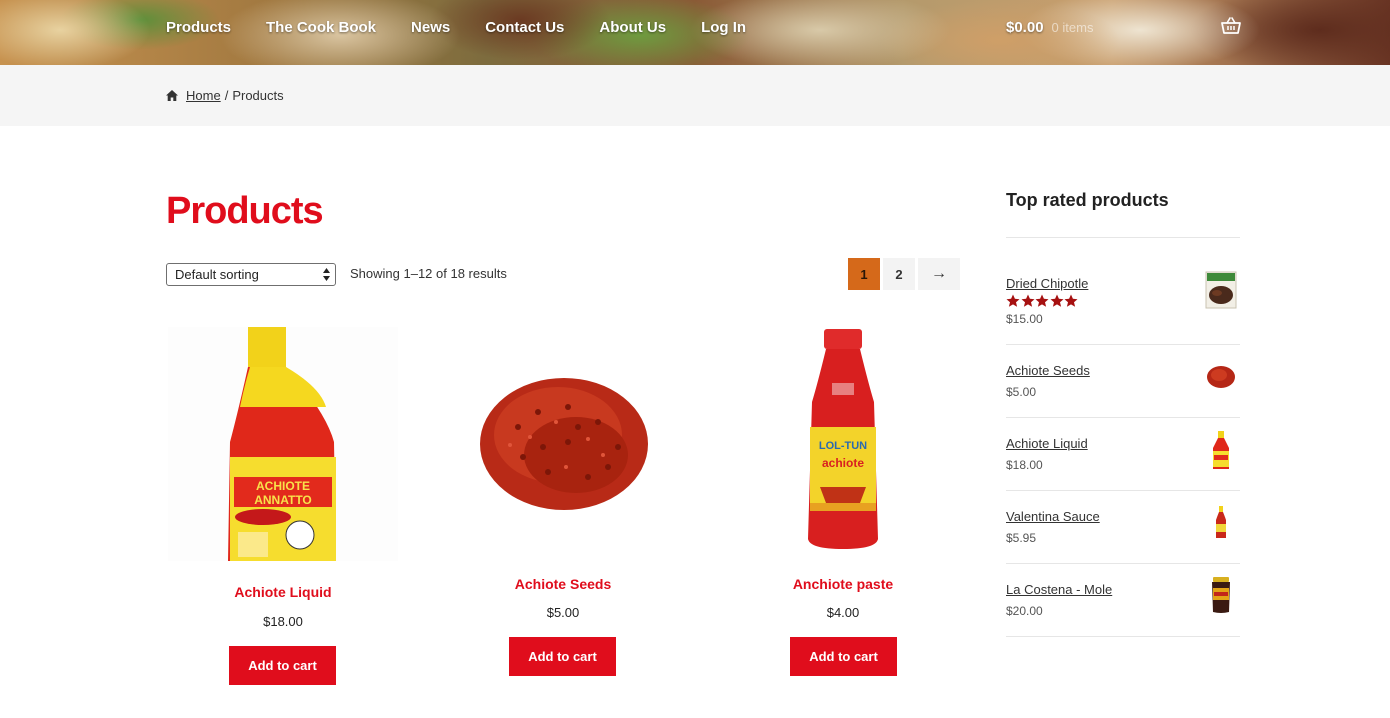 This screenshot has height=718, width=1390. What do you see at coordinates (843, 612) in the screenshot?
I see `product-price-anchiote-paste: $4.00` at bounding box center [843, 612].